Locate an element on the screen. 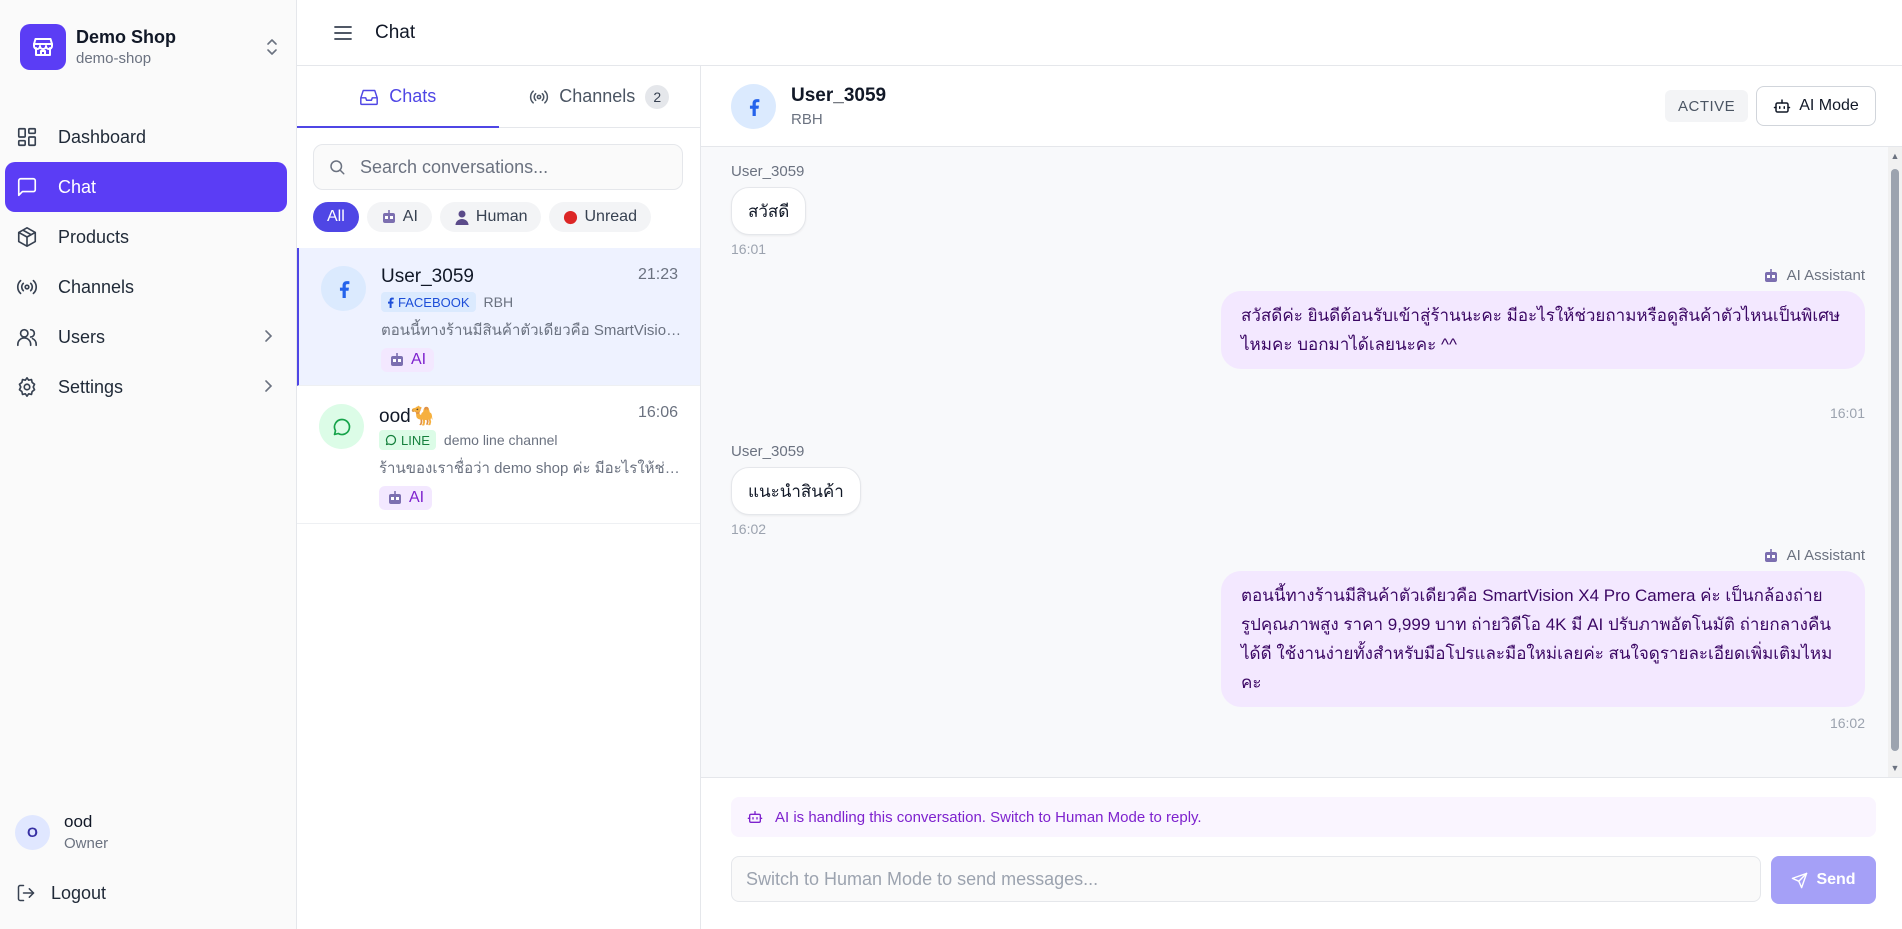 The width and height of the screenshot is (1902, 929). tab-label: Channels is located at coordinates (597, 96).